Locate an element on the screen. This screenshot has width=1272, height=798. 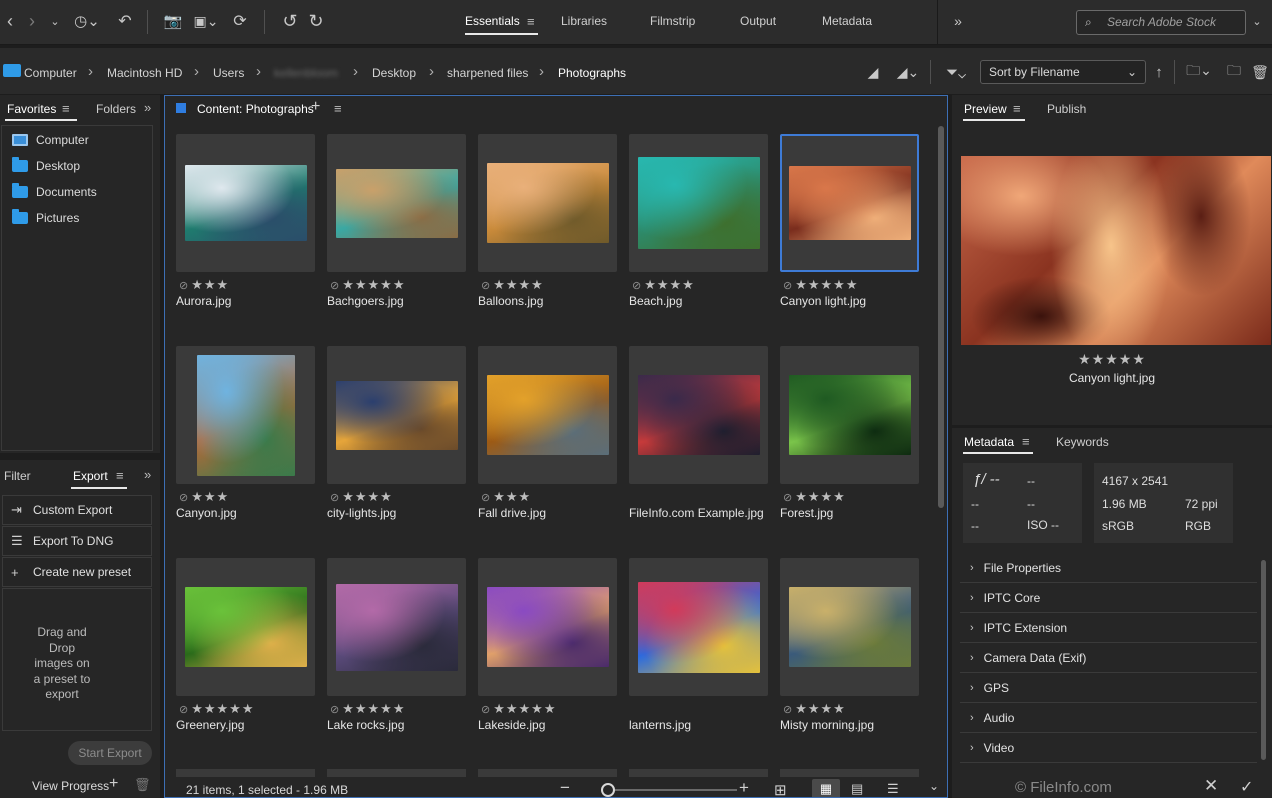
thumbnail-quality-icon: ◢⌄ is located at coordinates (908, 72).